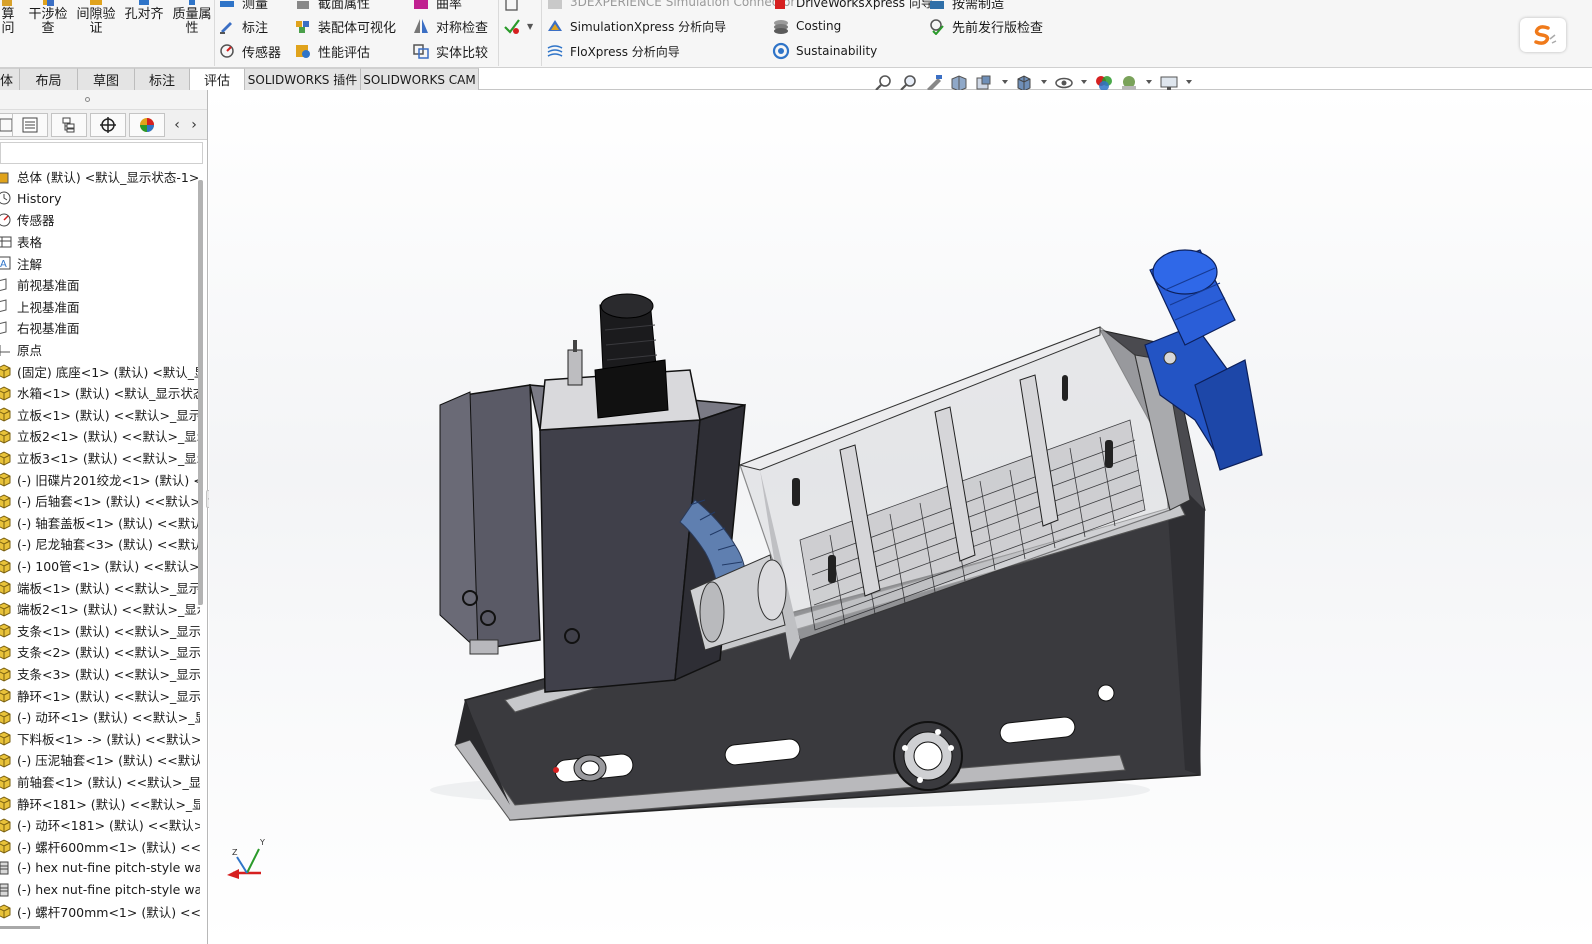  I want to click on performance-evaluation-button: 性能评估, so click(332, 51).